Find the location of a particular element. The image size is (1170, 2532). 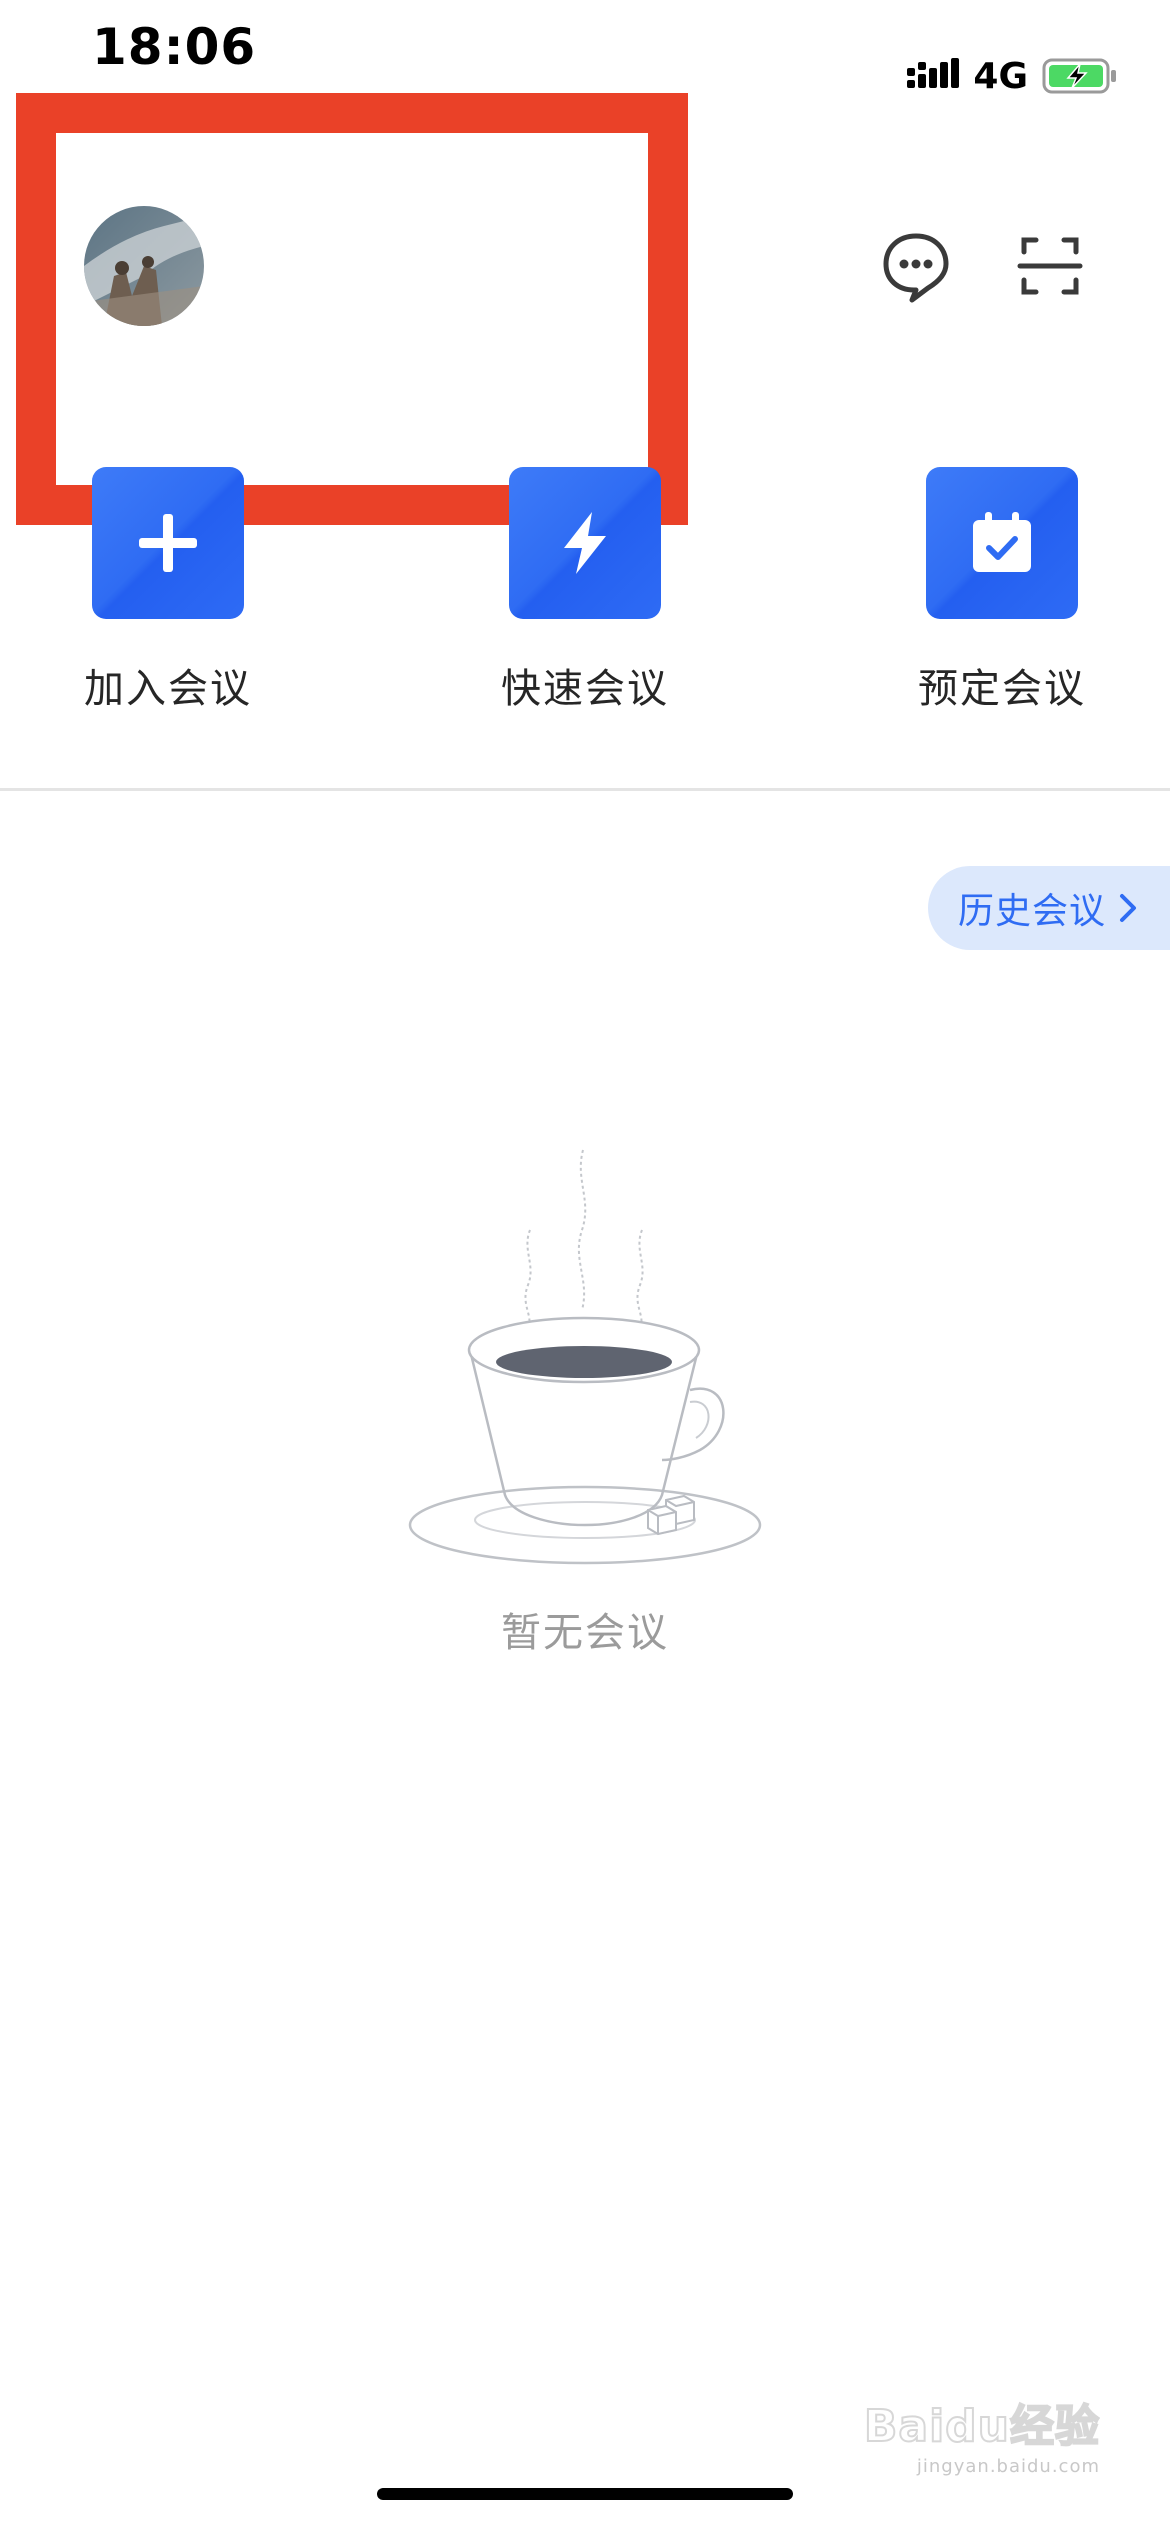

signal-icon is located at coordinates (933, 73).